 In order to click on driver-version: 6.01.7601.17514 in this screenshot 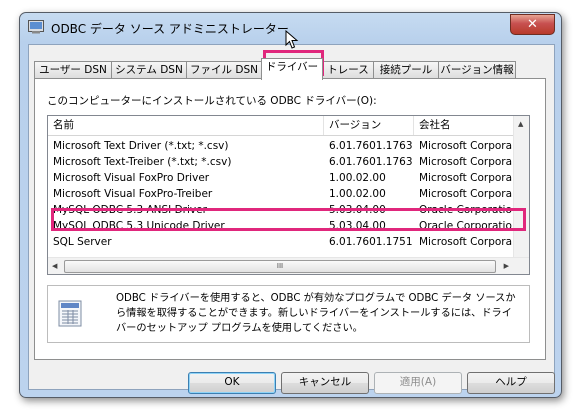, I will do `click(371, 242)`.